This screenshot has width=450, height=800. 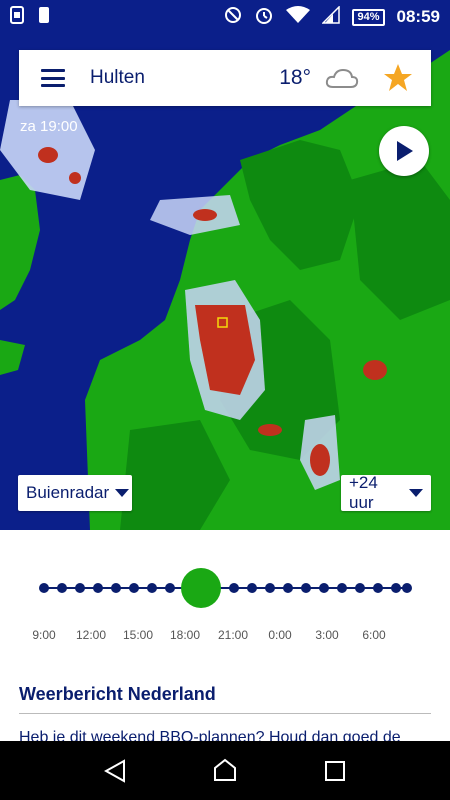 I want to click on play-icon, so click(x=405, y=151).